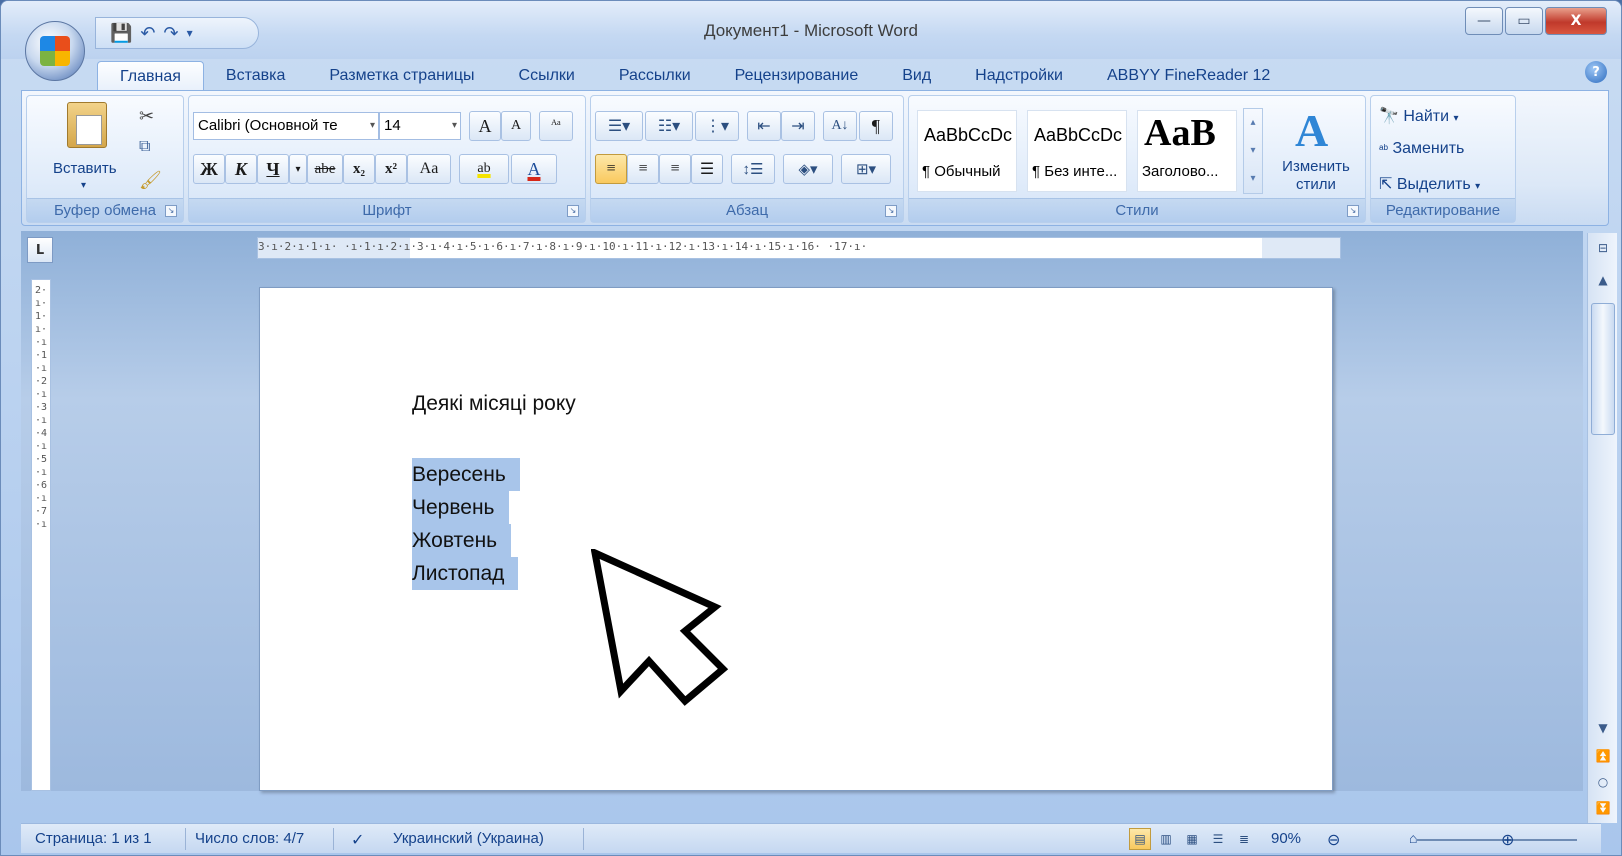  I want to click on clear-format-icon: ᴬᵃ, so click(556, 126).